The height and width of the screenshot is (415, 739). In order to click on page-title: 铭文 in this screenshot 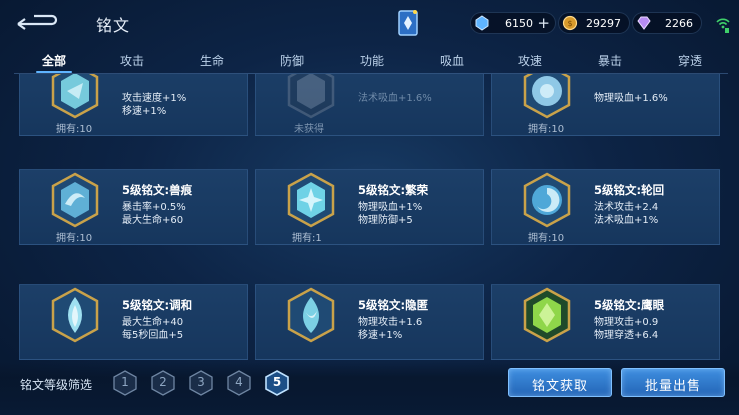, I will do `click(113, 25)`.